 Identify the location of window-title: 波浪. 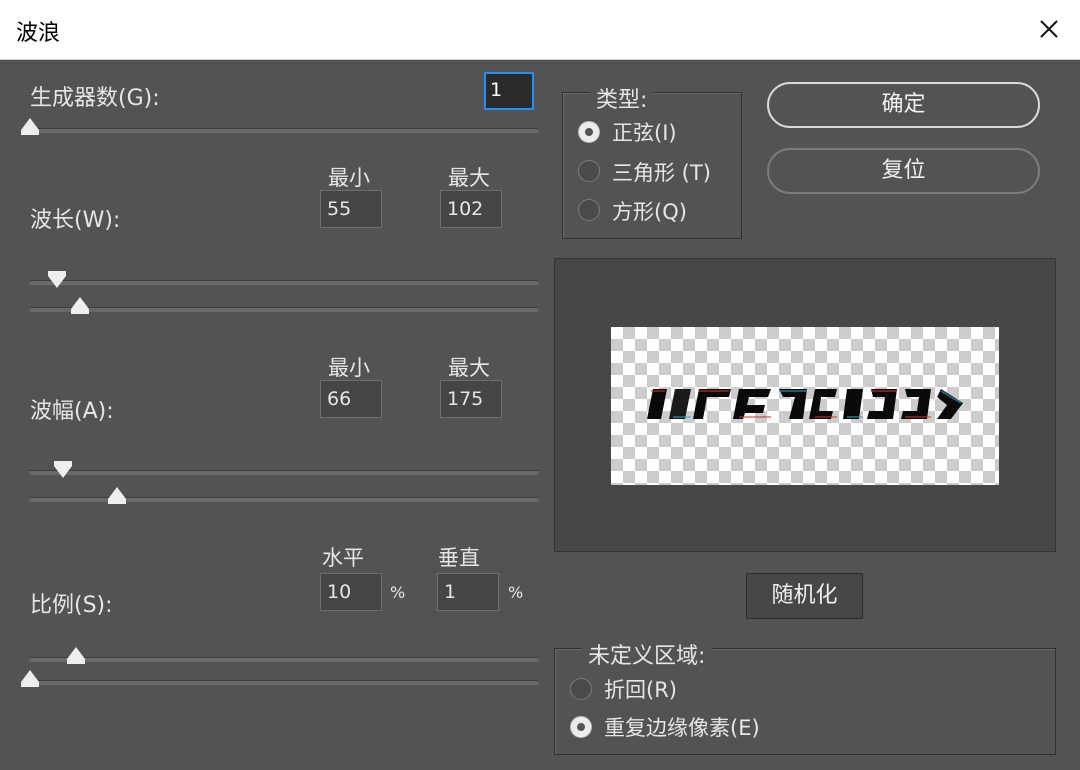
(38, 33).